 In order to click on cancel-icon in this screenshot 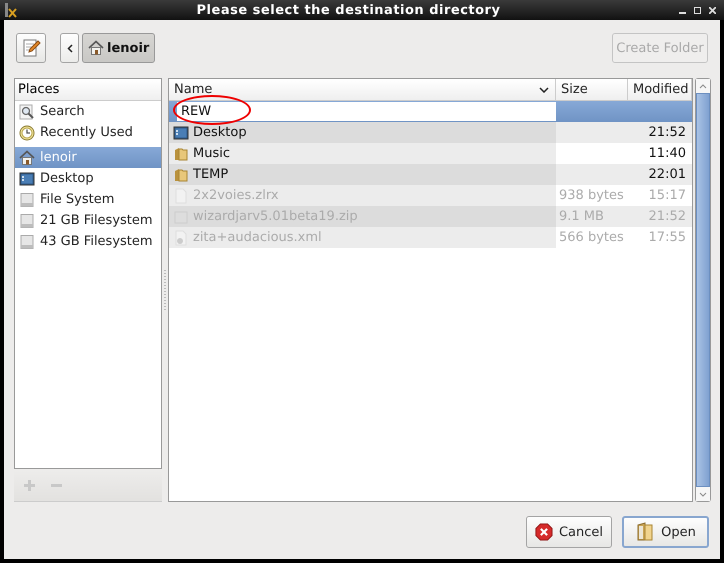, I will do `click(544, 532)`.